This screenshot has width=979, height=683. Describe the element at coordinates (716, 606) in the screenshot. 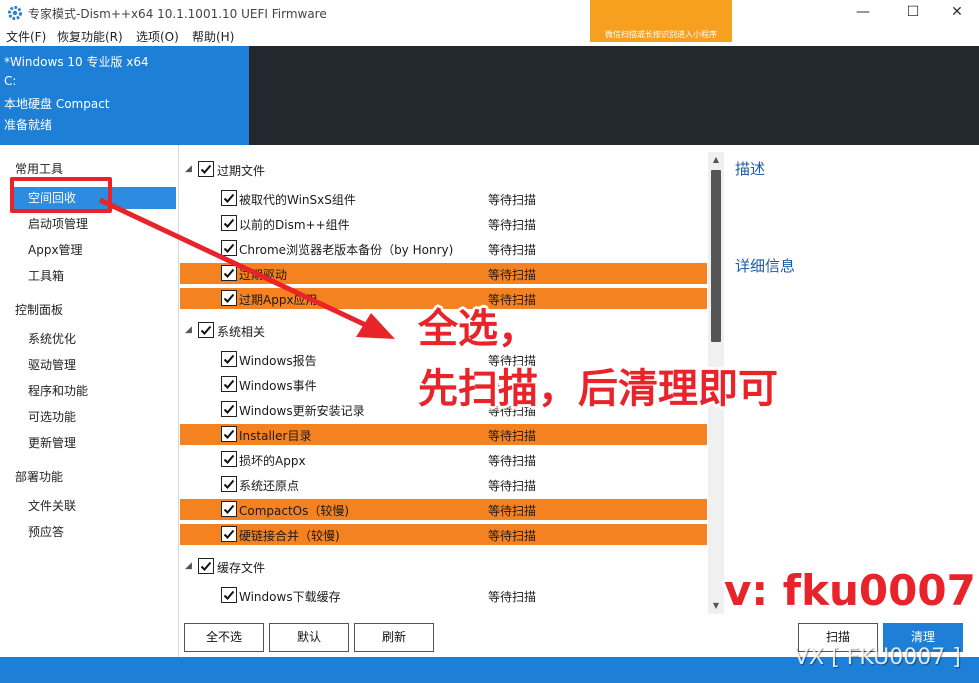

I see `scroll-down-icon: ▼` at that location.